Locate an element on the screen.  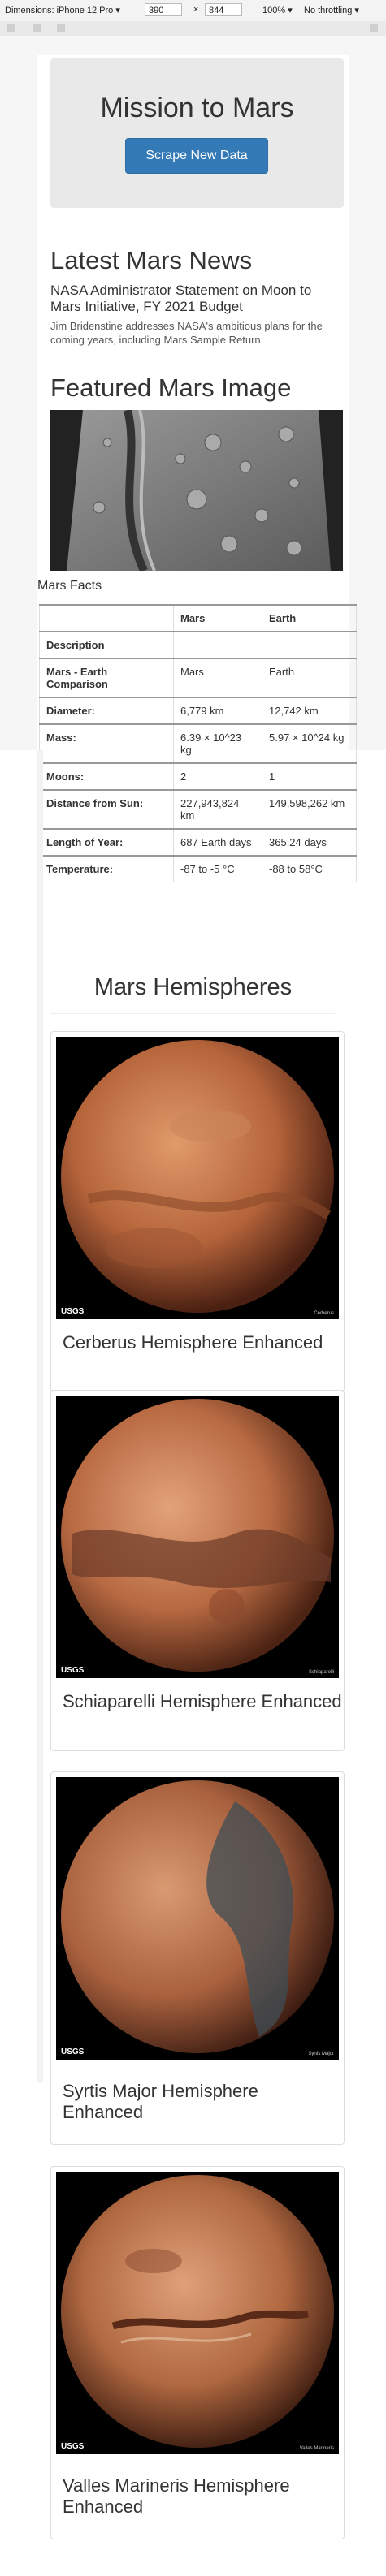
earth-value: 12,742 km is located at coordinates (309, 711).